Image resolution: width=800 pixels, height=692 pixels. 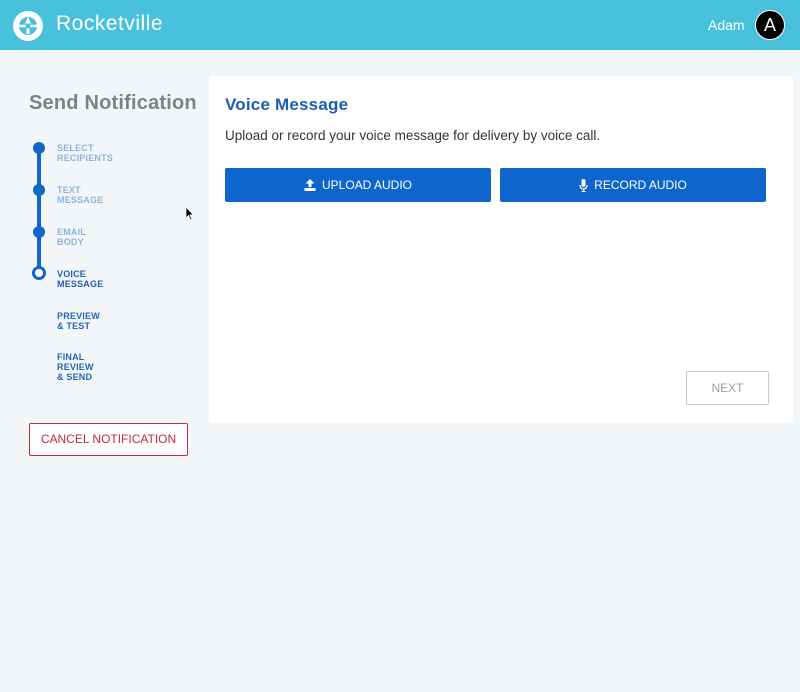 What do you see at coordinates (726, 25) in the screenshot?
I see `user-name: Adam` at bounding box center [726, 25].